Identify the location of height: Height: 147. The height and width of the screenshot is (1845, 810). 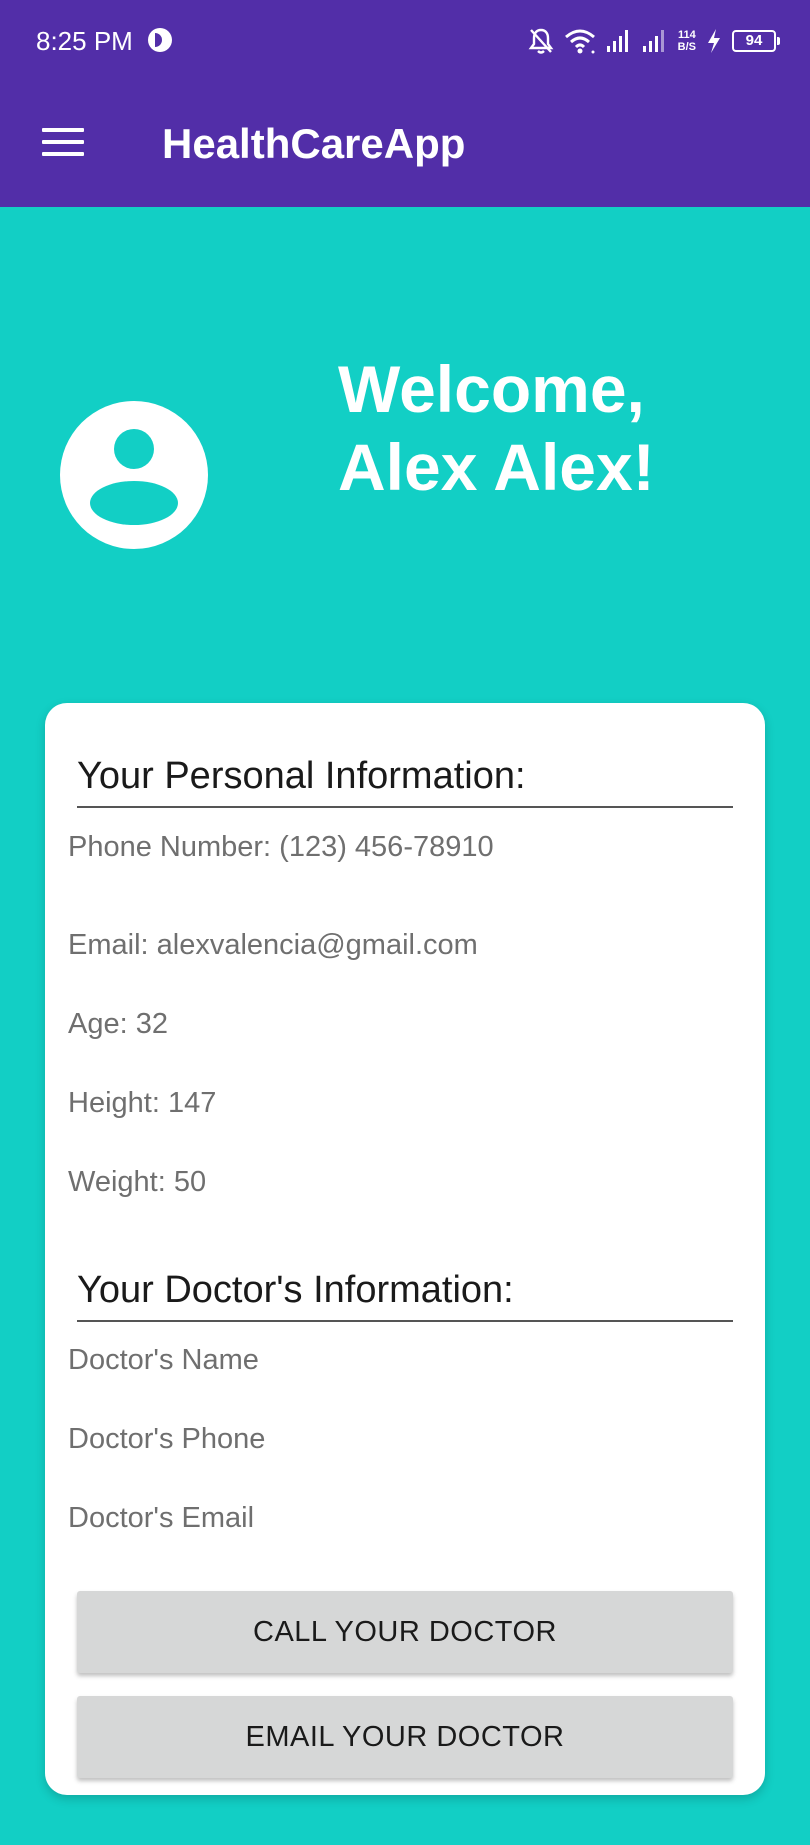
(142, 1103).